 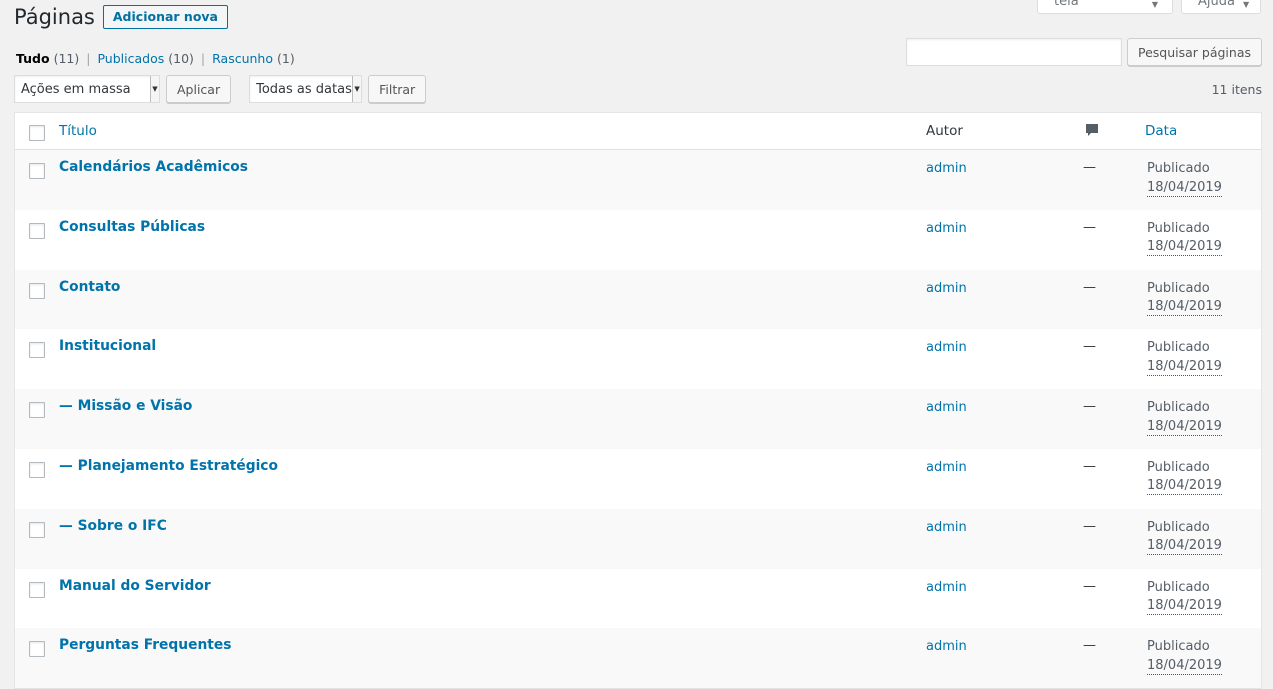 I want to click on page-title-link: Calendários Acadêmicos, so click(x=153, y=167).